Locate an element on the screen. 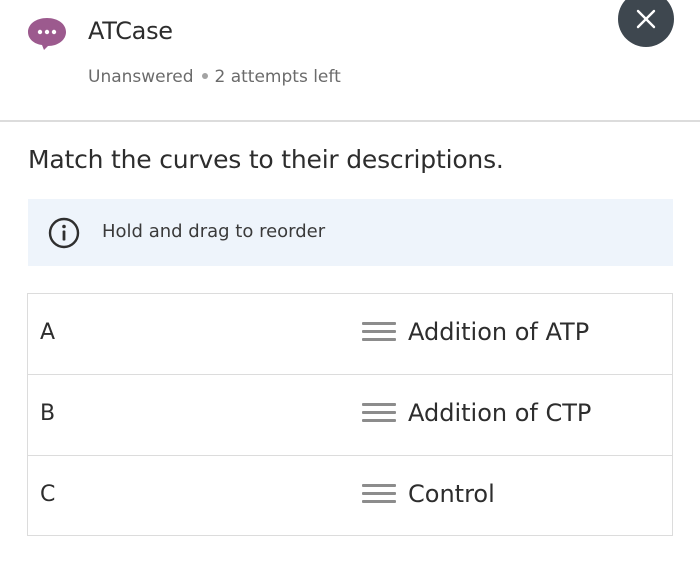 The width and height of the screenshot is (700, 570). match-row-a: A Addition of ATP is located at coordinates (350, 334).